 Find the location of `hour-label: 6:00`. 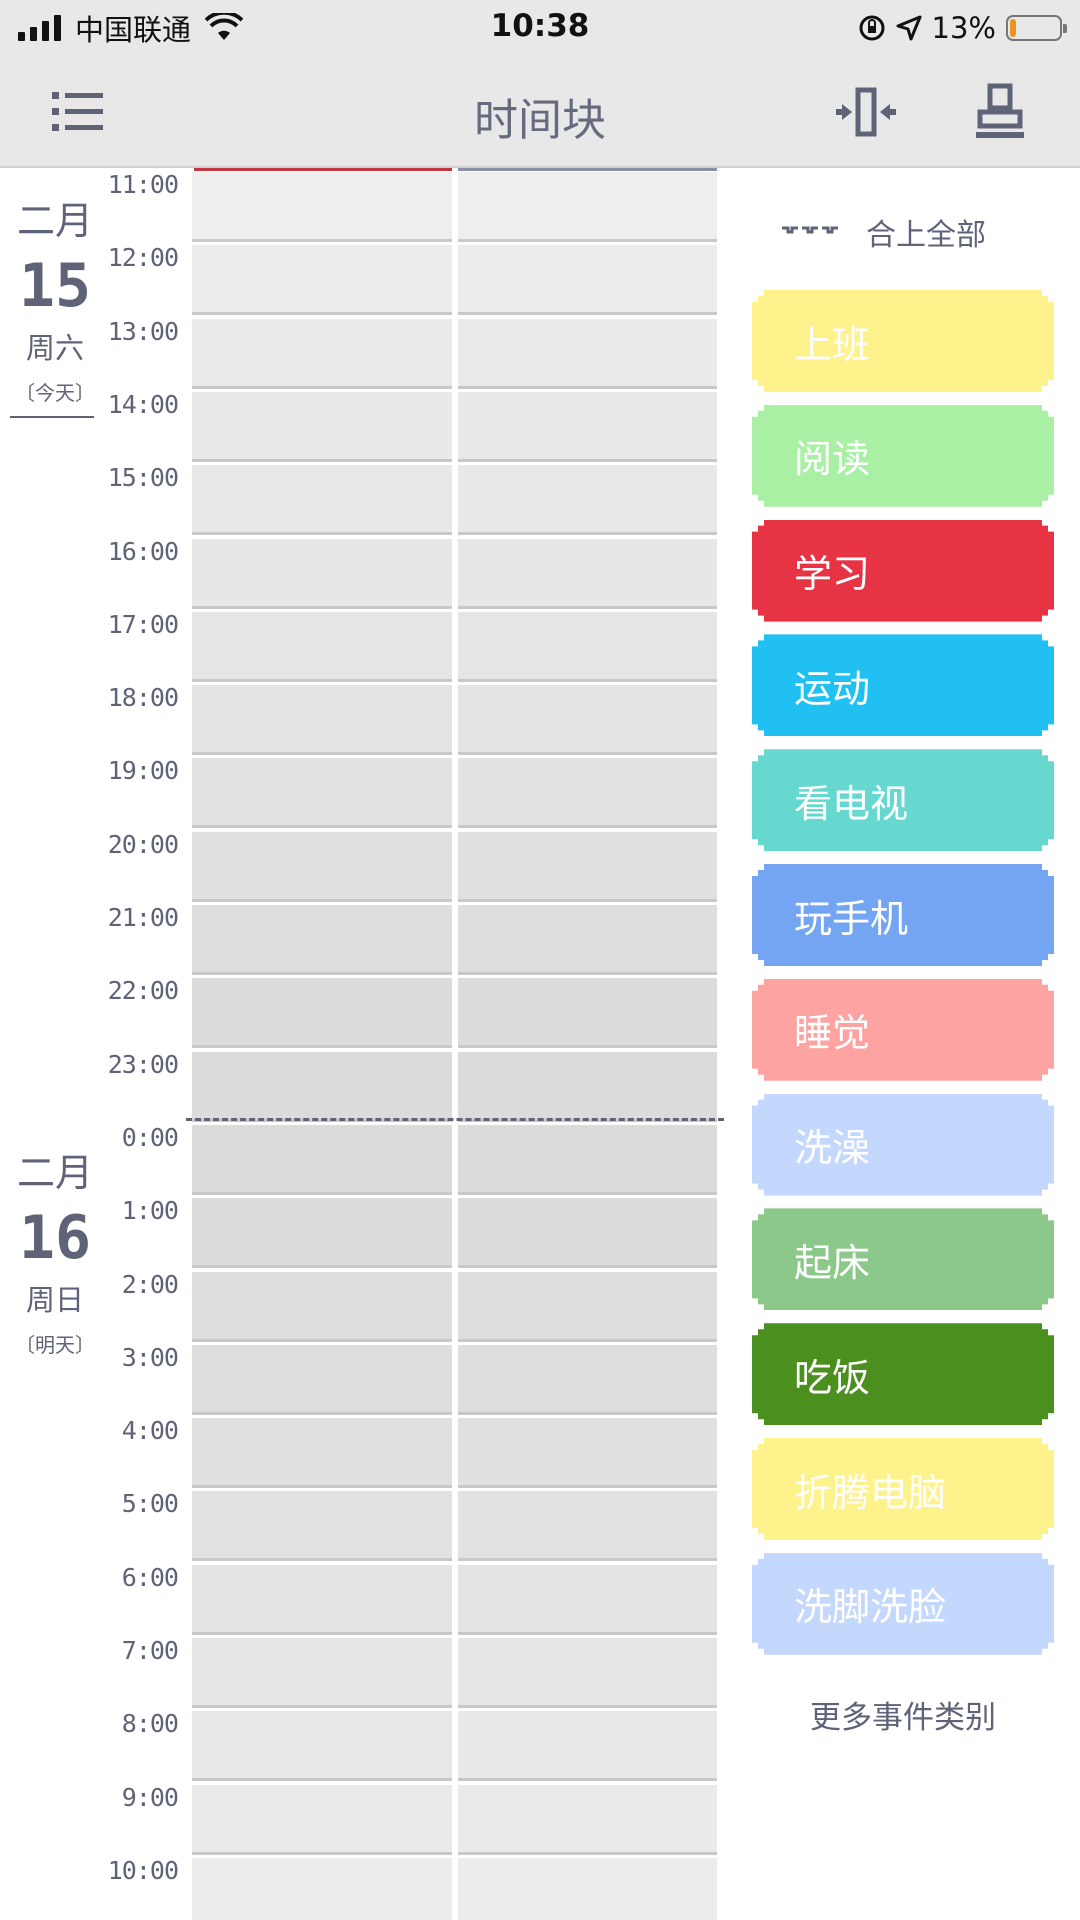

hour-label: 6:00 is located at coordinates (150, 1577).